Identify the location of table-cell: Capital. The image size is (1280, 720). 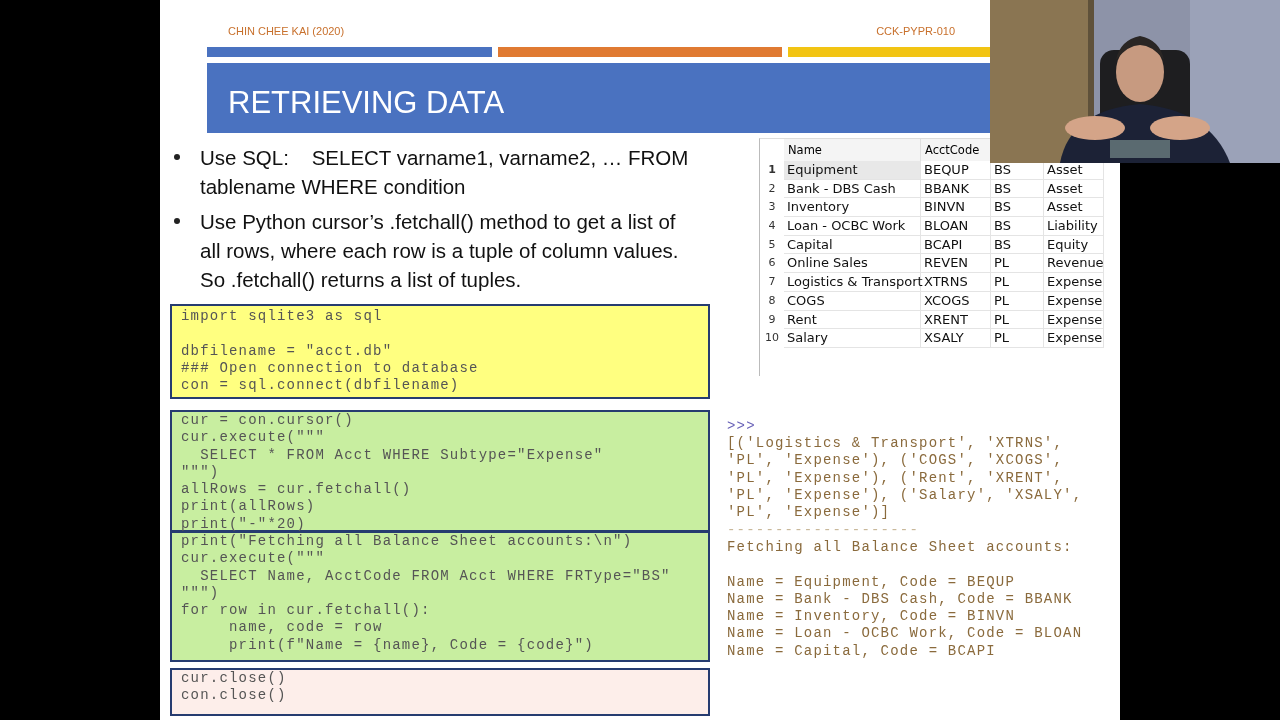
(852, 245).